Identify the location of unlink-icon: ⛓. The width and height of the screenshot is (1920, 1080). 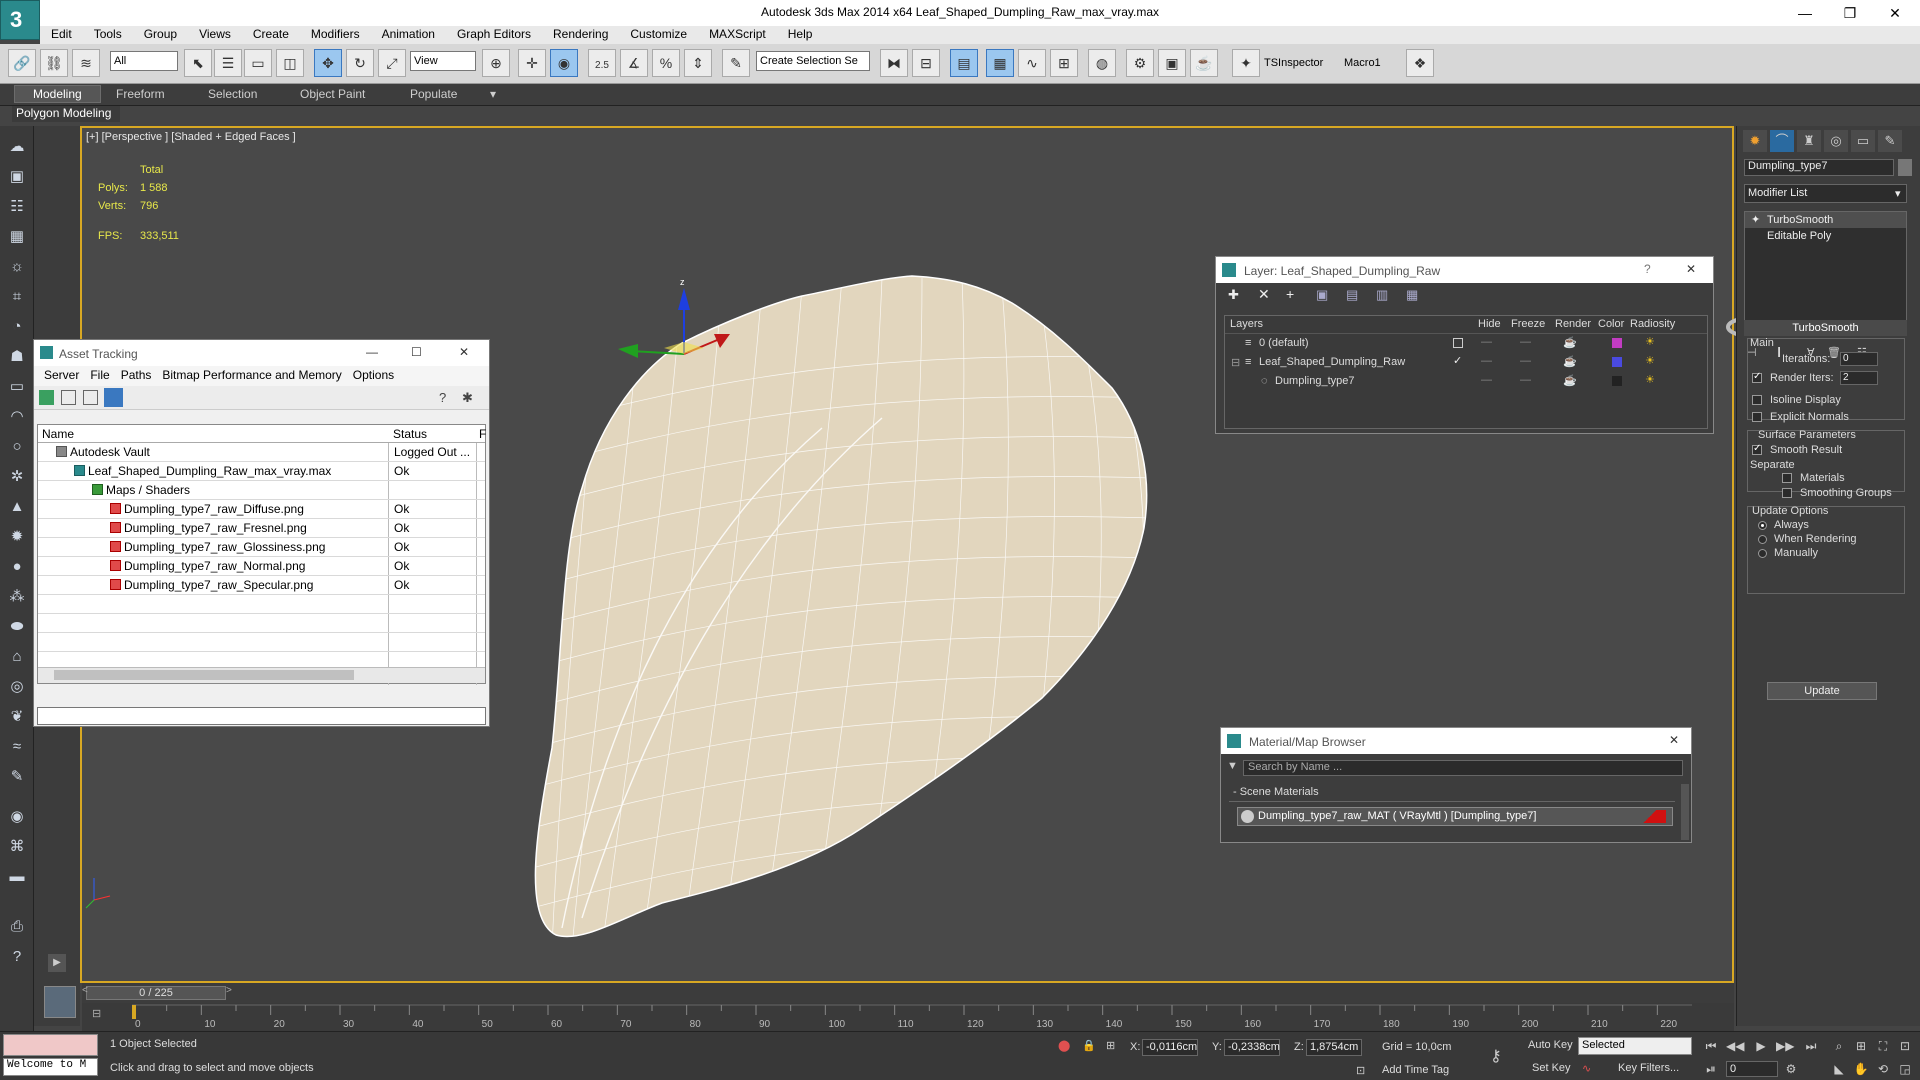
(54, 63).